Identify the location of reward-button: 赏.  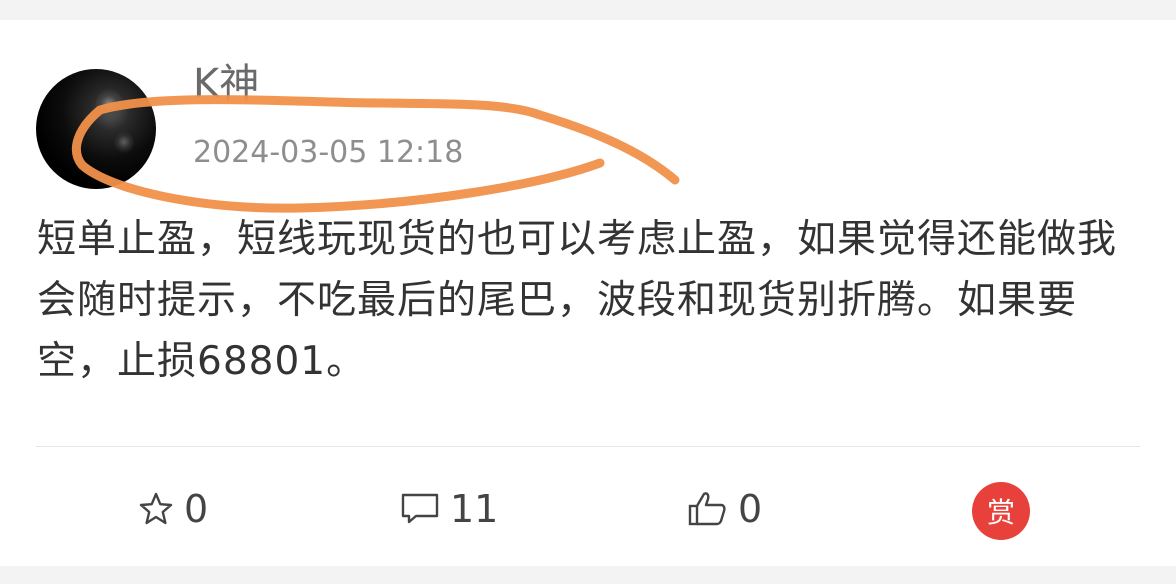
(1001, 511).